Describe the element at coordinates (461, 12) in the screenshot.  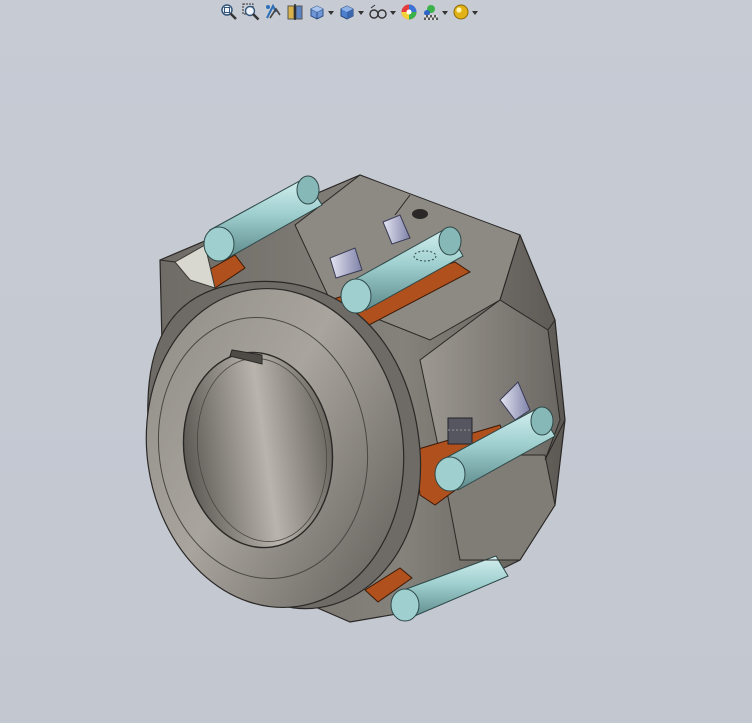
I see `view-settings-icon` at that location.